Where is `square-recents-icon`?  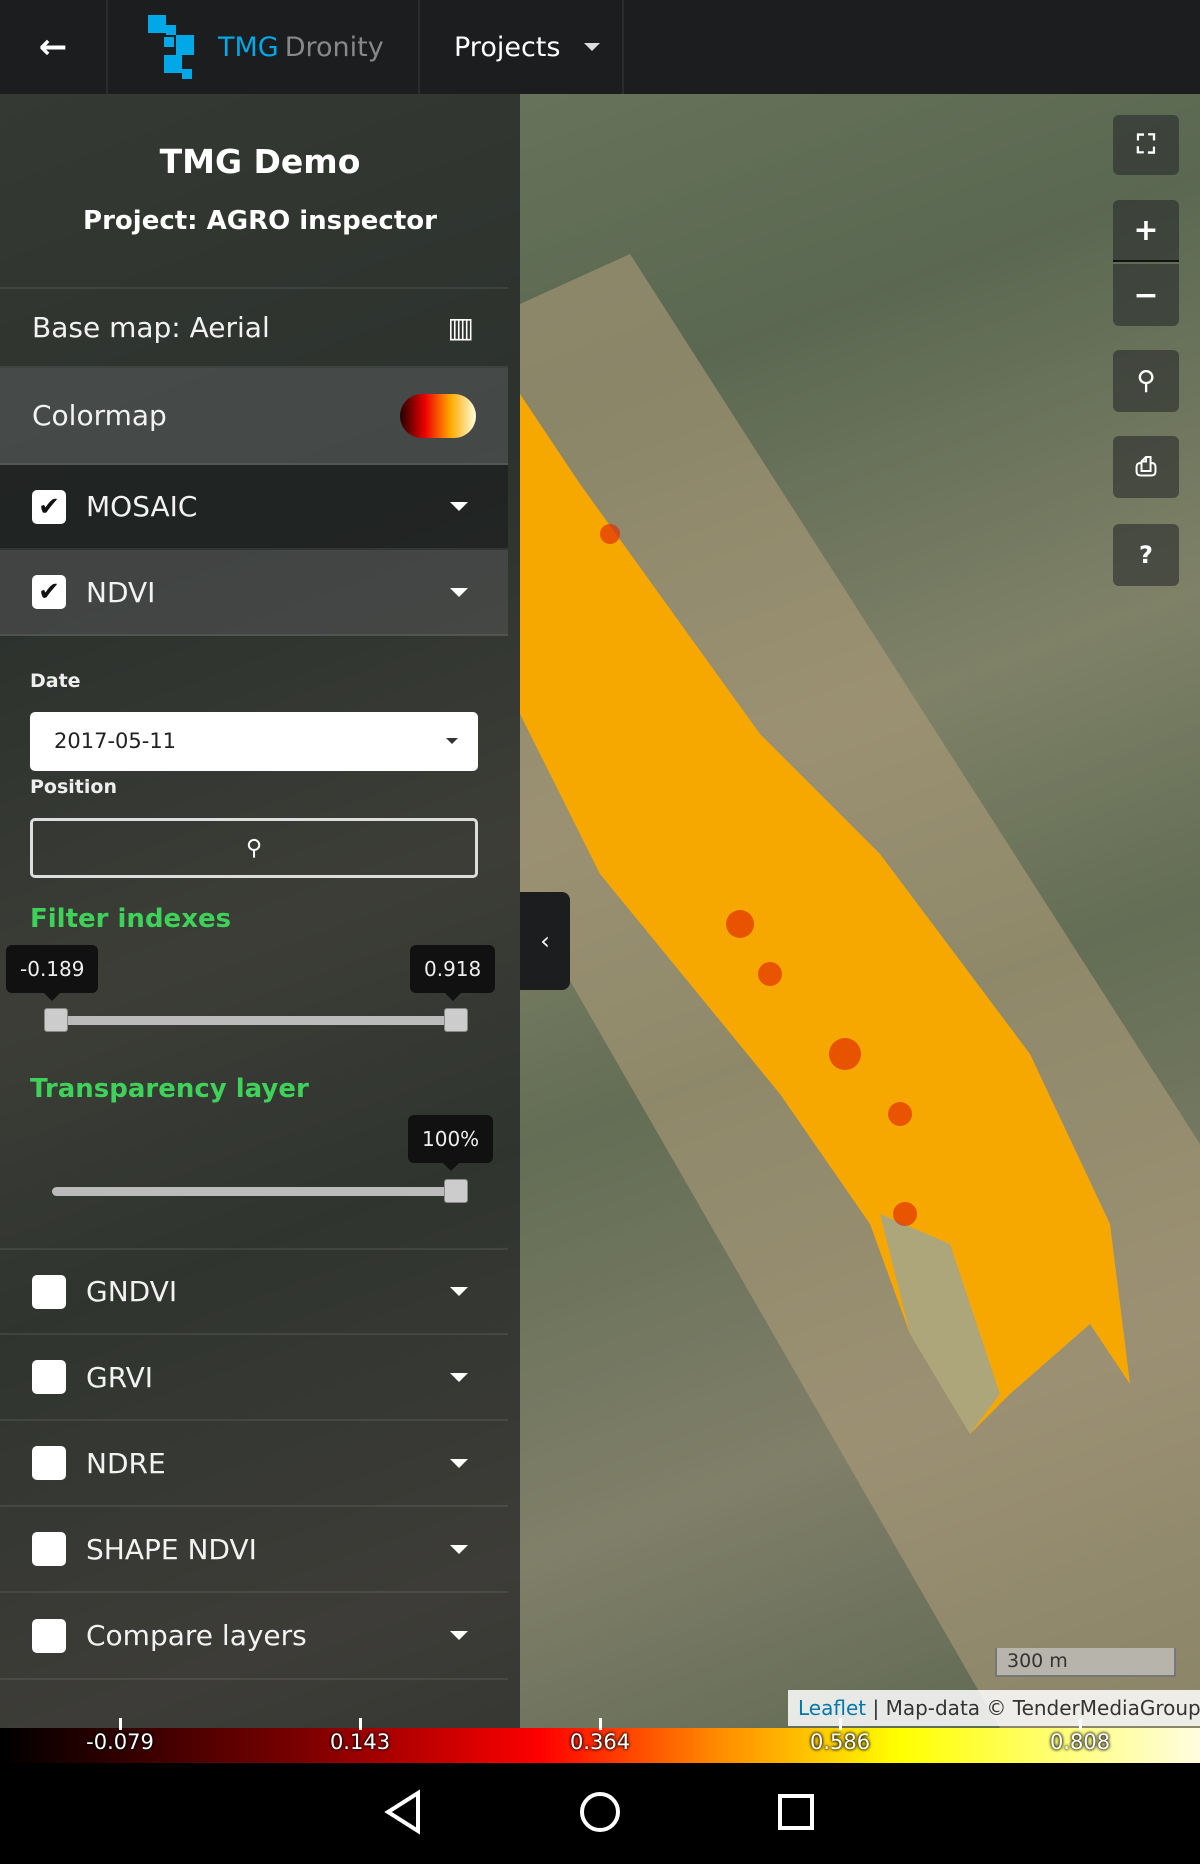
square-recents-icon is located at coordinates (796, 1812).